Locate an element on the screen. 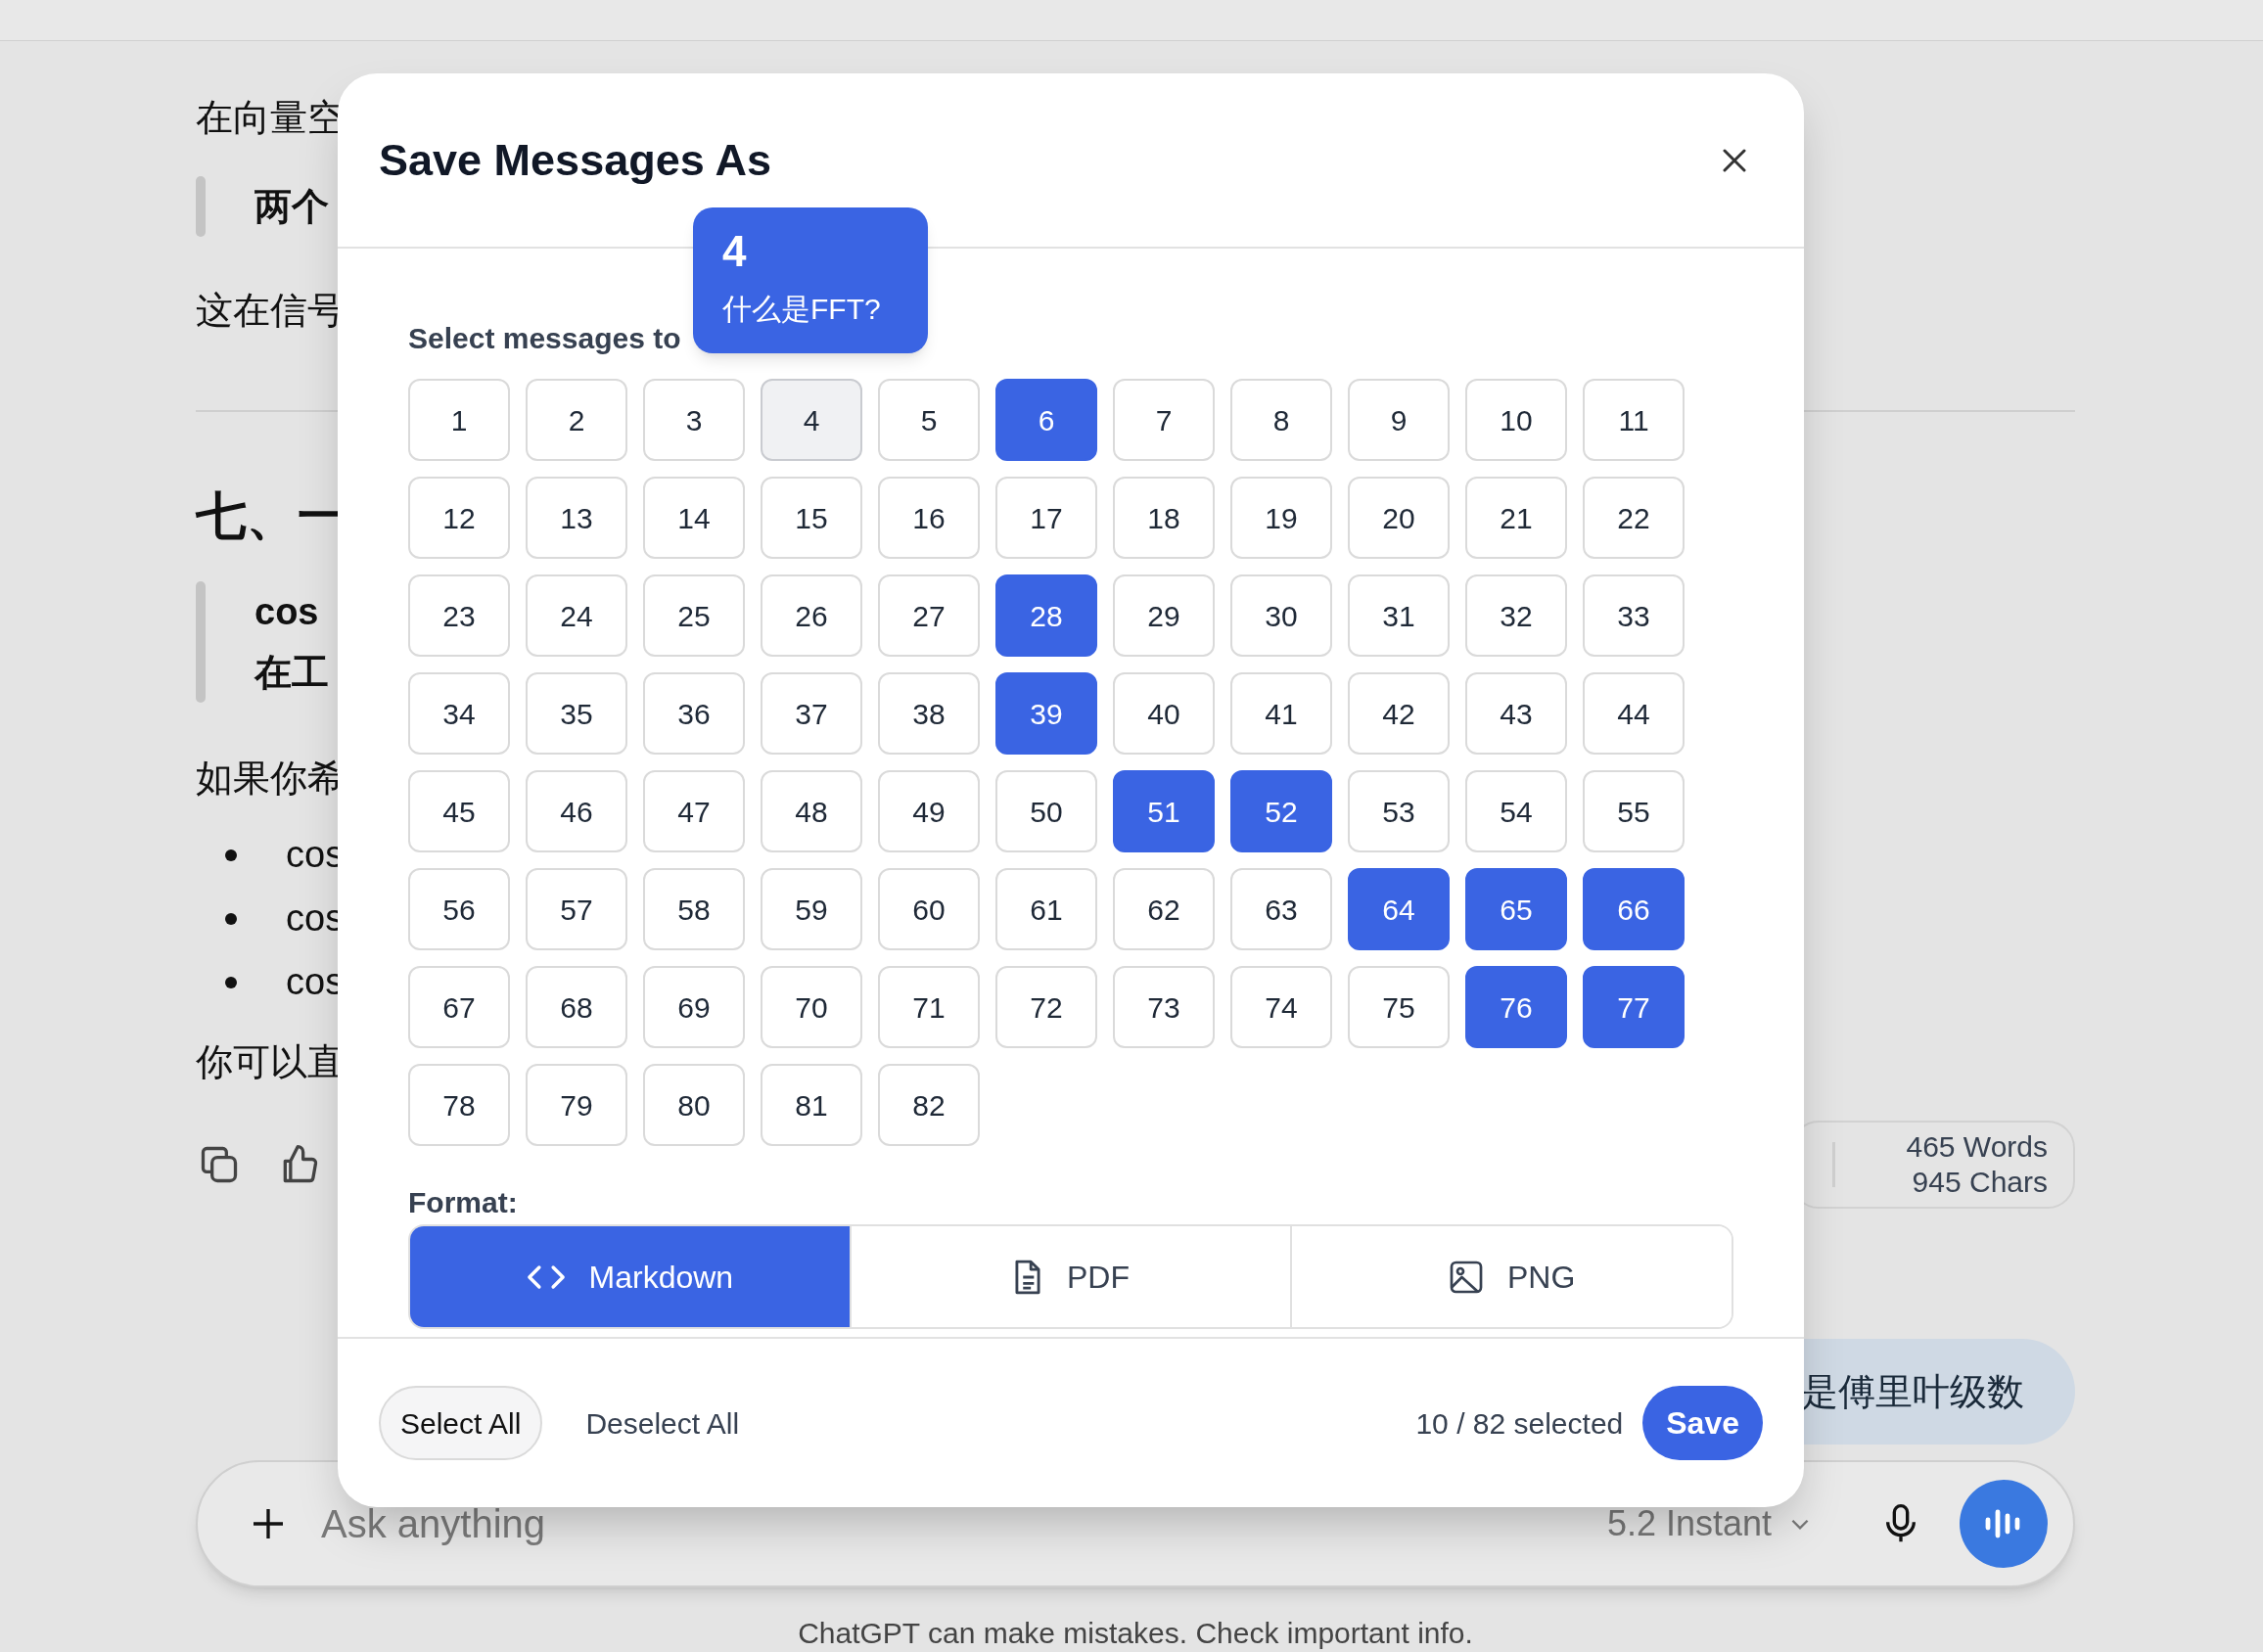 Image resolution: width=2263 pixels, height=1652 pixels. message-number-button: 80 is located at coordinates (694, 1105).